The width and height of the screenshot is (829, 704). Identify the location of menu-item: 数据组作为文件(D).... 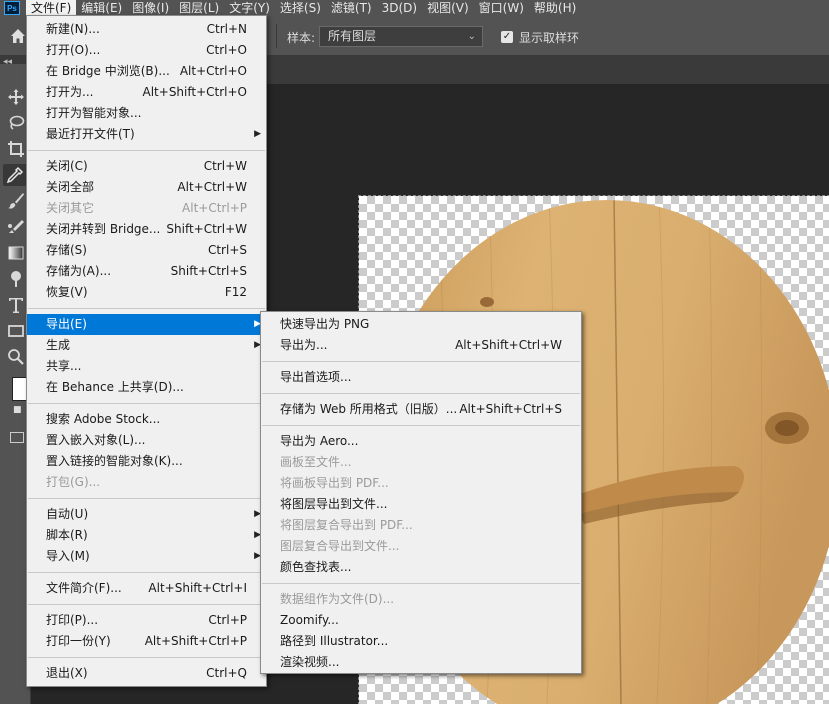
(421, 599).